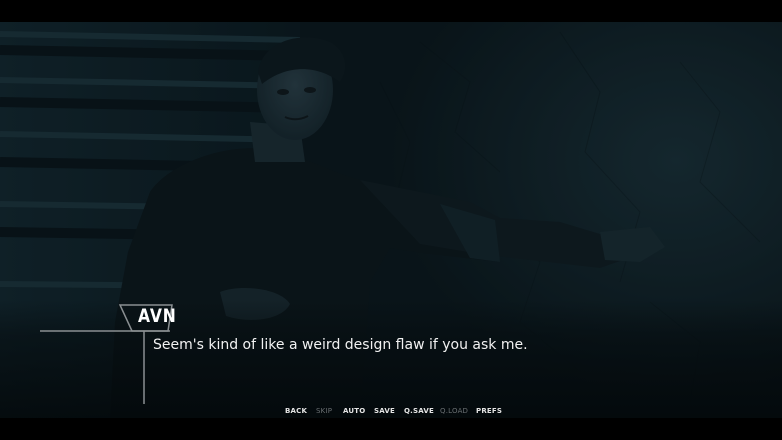 This screenshot has width=782, height=440. I want to click on save-button: SAVE, so click(384, 411).